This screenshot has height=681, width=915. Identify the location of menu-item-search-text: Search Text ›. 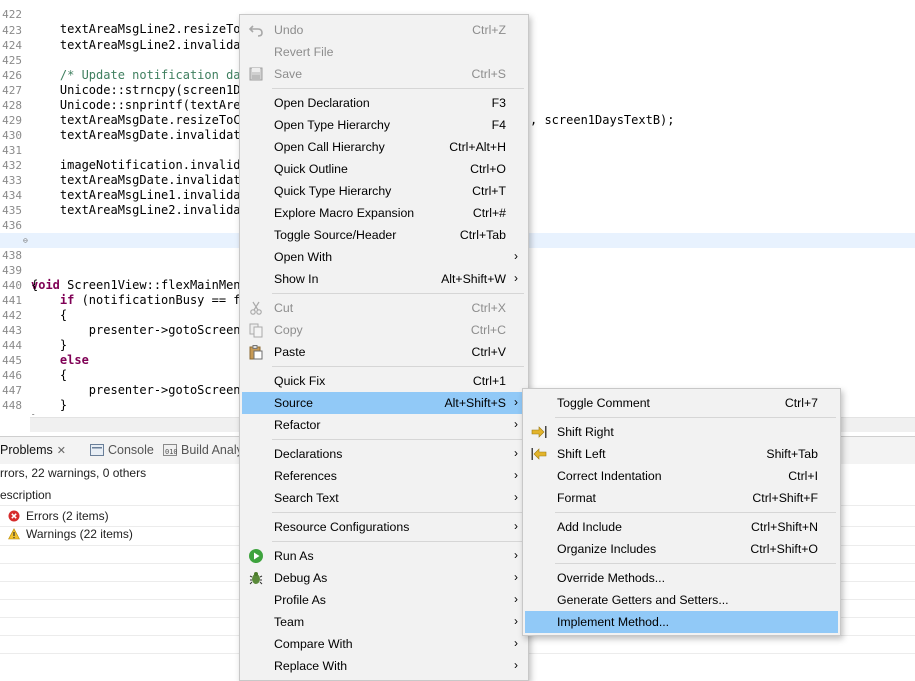
(384, 498).